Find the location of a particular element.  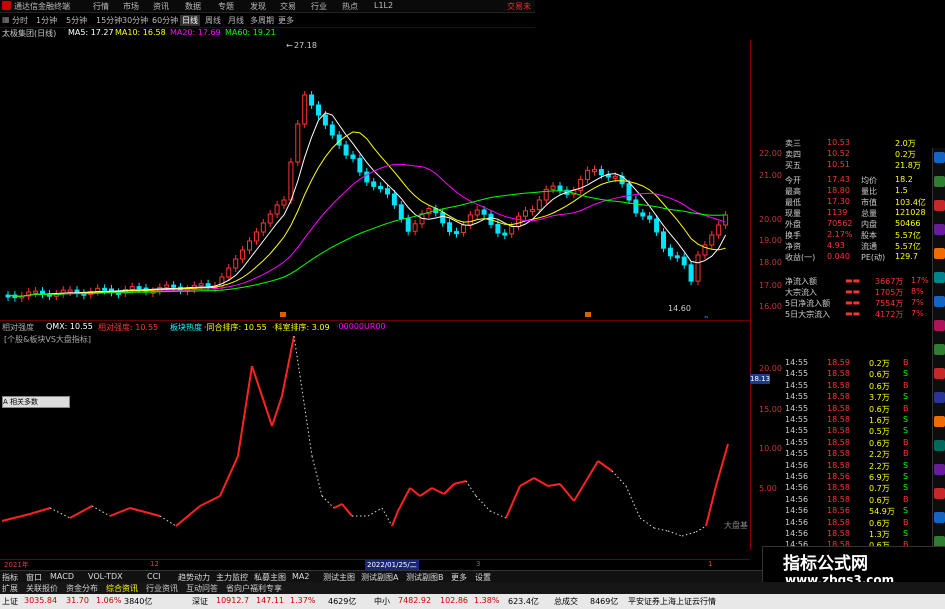

period-tab: 1分钟 is located at coordinates (46, 20).